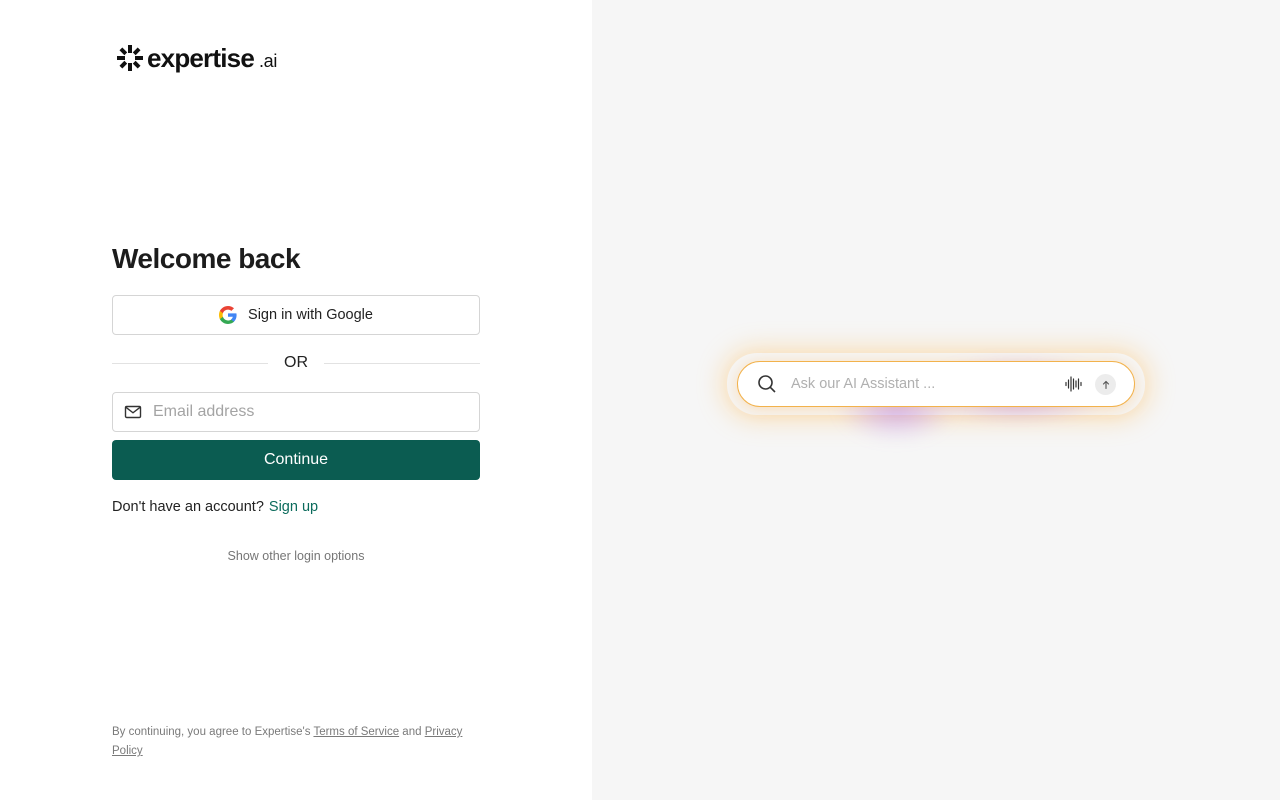  What do you see at coordinates (1074, 384) in the screenshot?
I see `voice-wave-icon` at bounding box center [1074, 384].